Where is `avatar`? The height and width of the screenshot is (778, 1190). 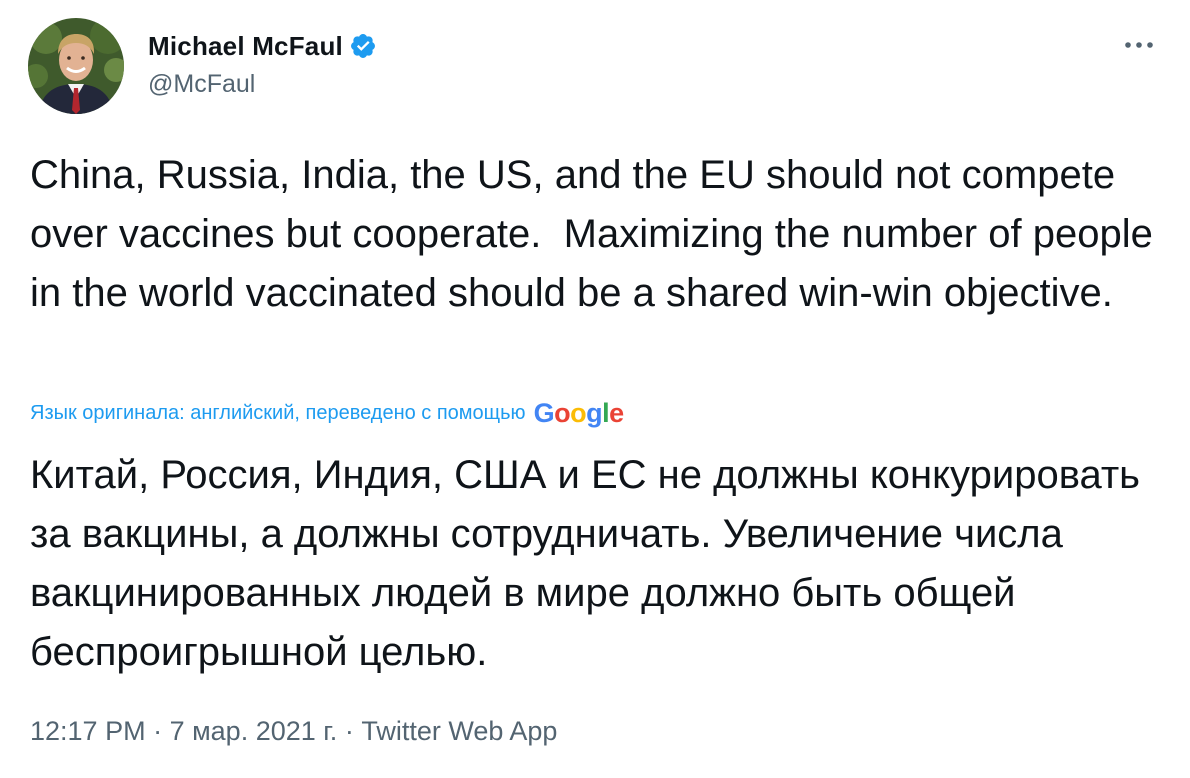
avatar is located at coordinates (76, 66).